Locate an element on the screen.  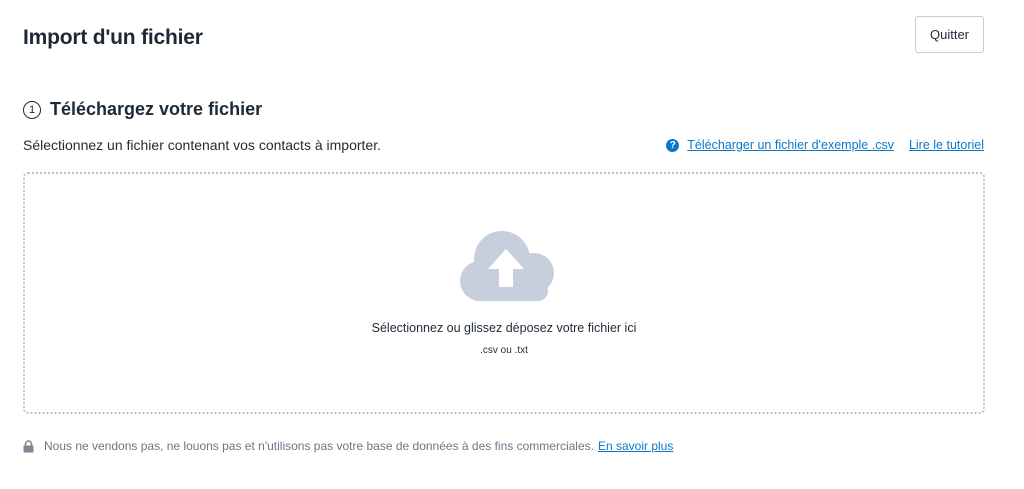
quit-button: Quitter is located at coordinates (949, 34).